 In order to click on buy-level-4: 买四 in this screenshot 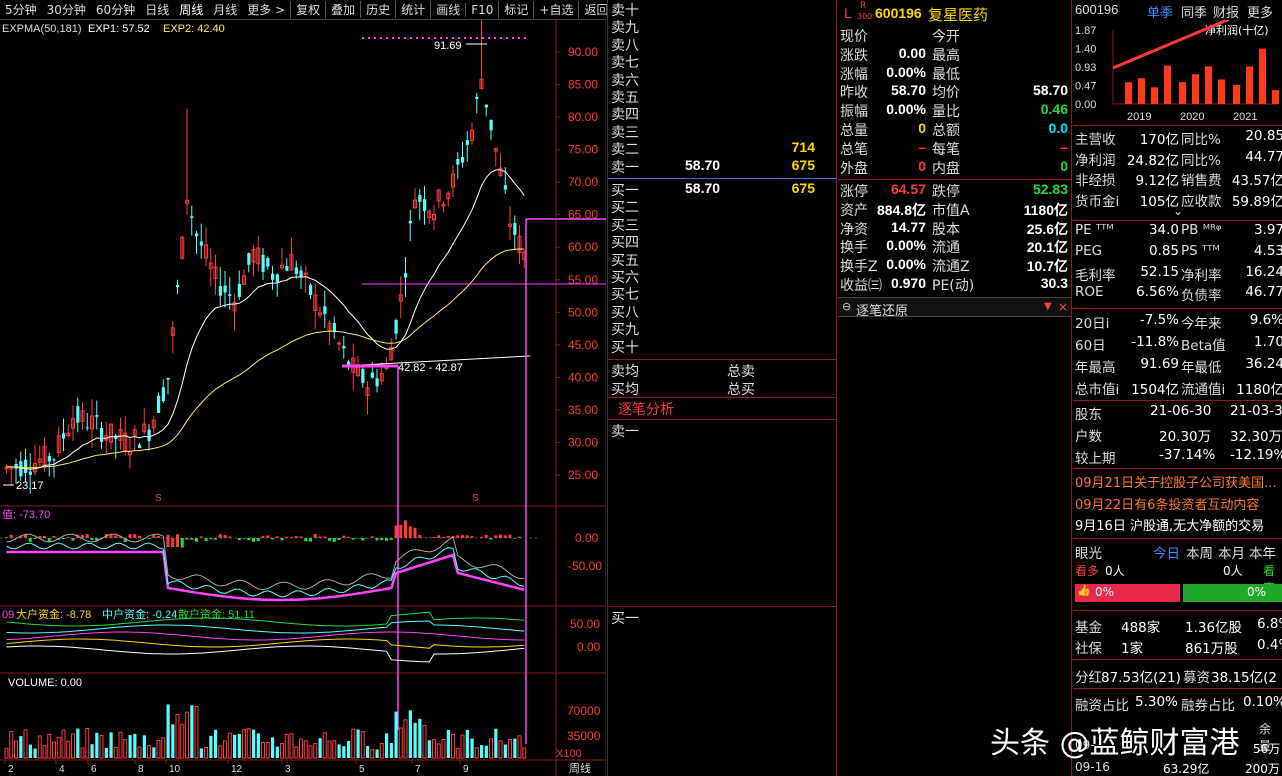, I will do `click(723, 241)`.